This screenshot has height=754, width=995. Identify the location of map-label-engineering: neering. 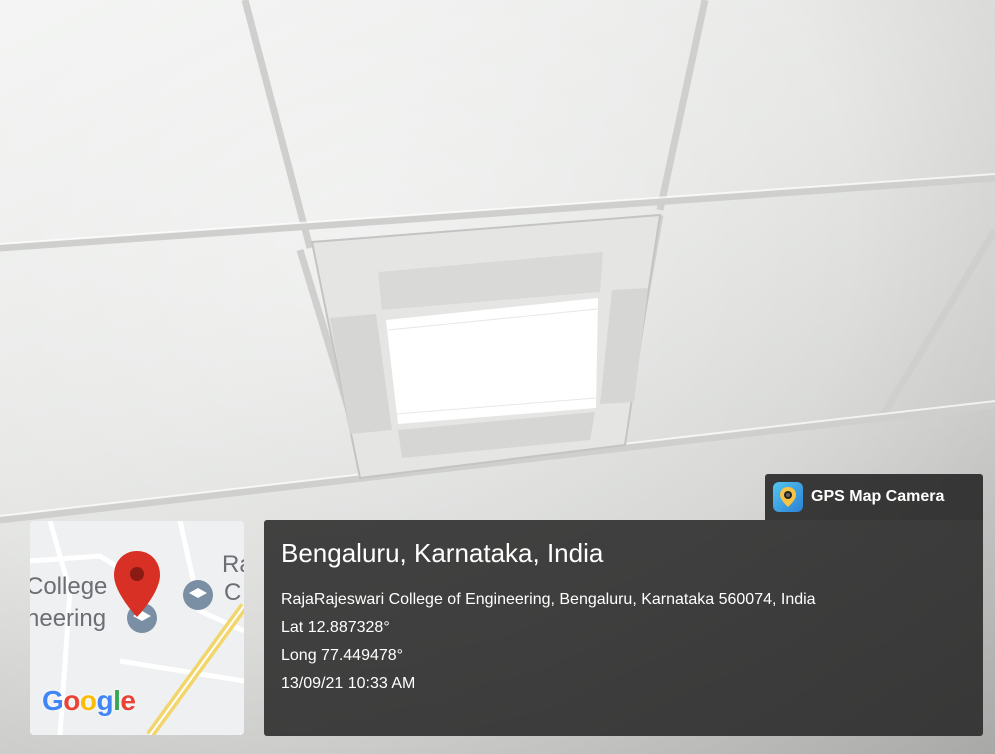
(68, 618).